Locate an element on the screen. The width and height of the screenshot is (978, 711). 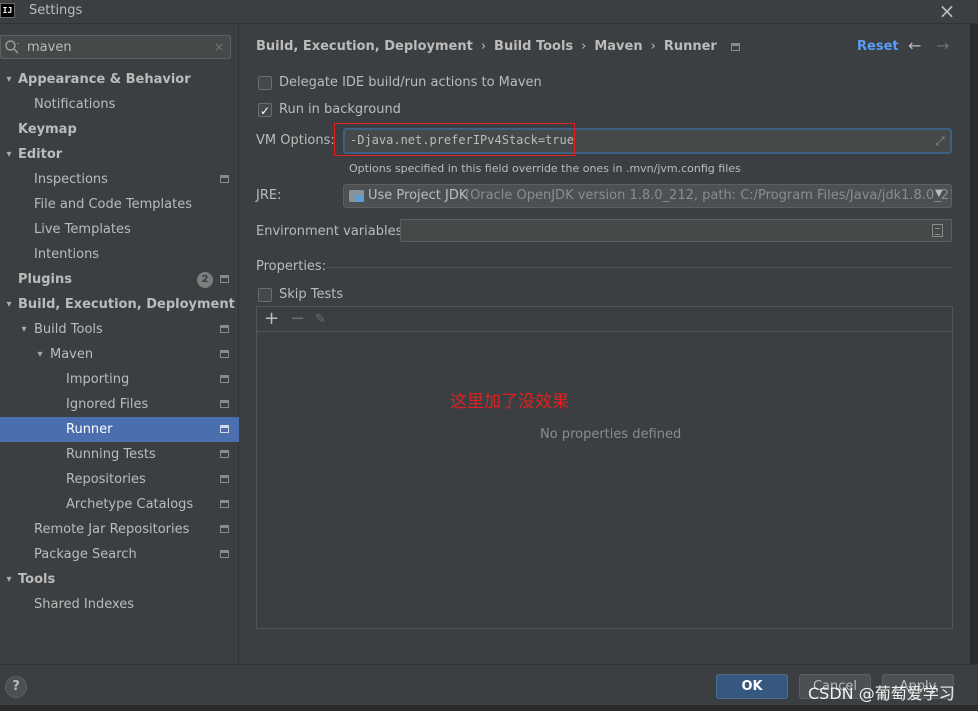
sidebar-item-tools: ▾ Tools is located at coordinates (119, 579).